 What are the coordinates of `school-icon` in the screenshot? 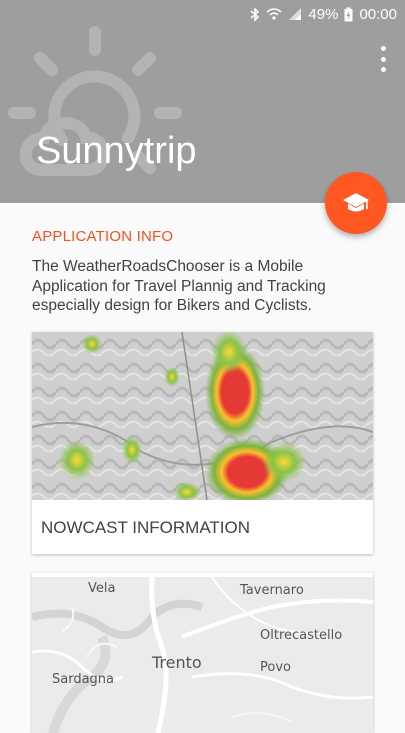 It's located at (356, 202).